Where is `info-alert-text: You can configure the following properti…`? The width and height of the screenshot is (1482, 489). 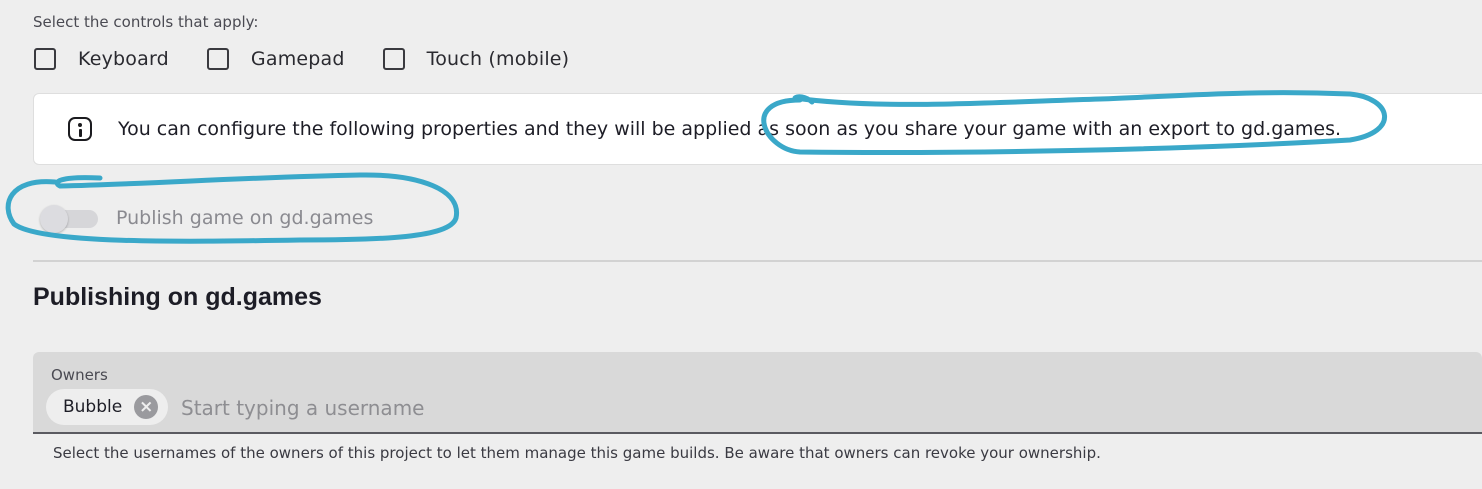 info-alert-text: You can configure the following properti… is located at coordinates (730, 129).